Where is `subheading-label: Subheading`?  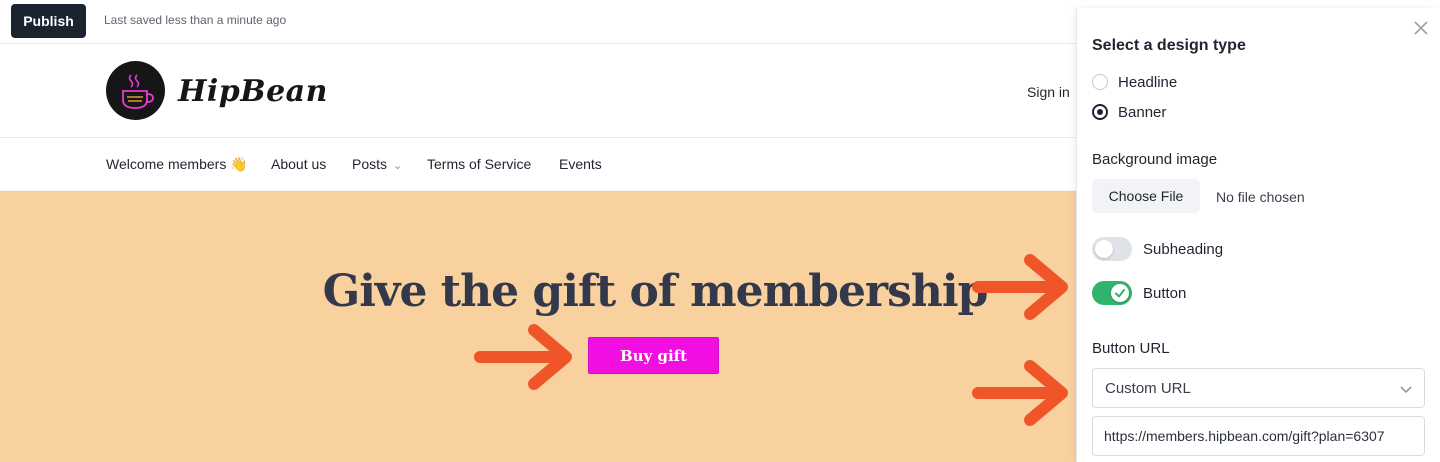
subheading-label: Subheading is located at coordinates (1183, 249).